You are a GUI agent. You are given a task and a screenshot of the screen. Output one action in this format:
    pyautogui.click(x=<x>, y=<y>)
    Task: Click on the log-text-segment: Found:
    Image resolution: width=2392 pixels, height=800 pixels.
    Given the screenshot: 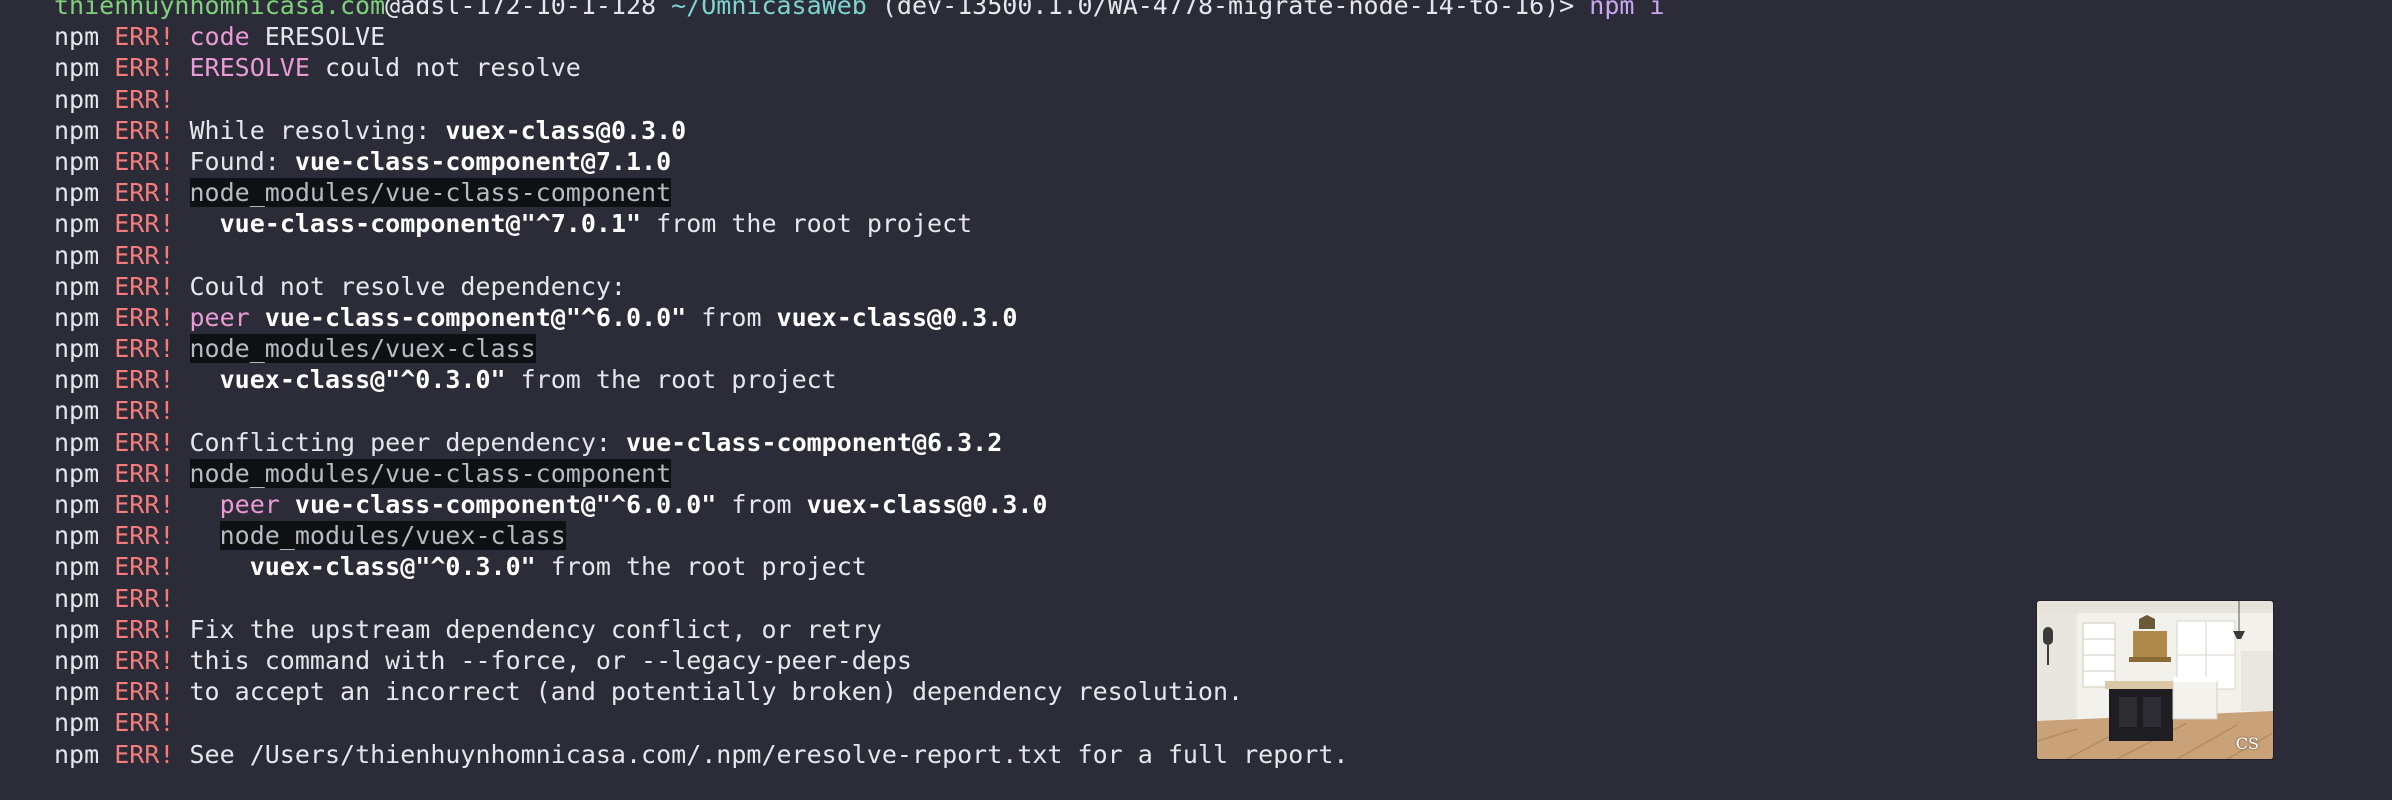 What is the action you would take?
    pyautogui.click(x=242, y=161)
    